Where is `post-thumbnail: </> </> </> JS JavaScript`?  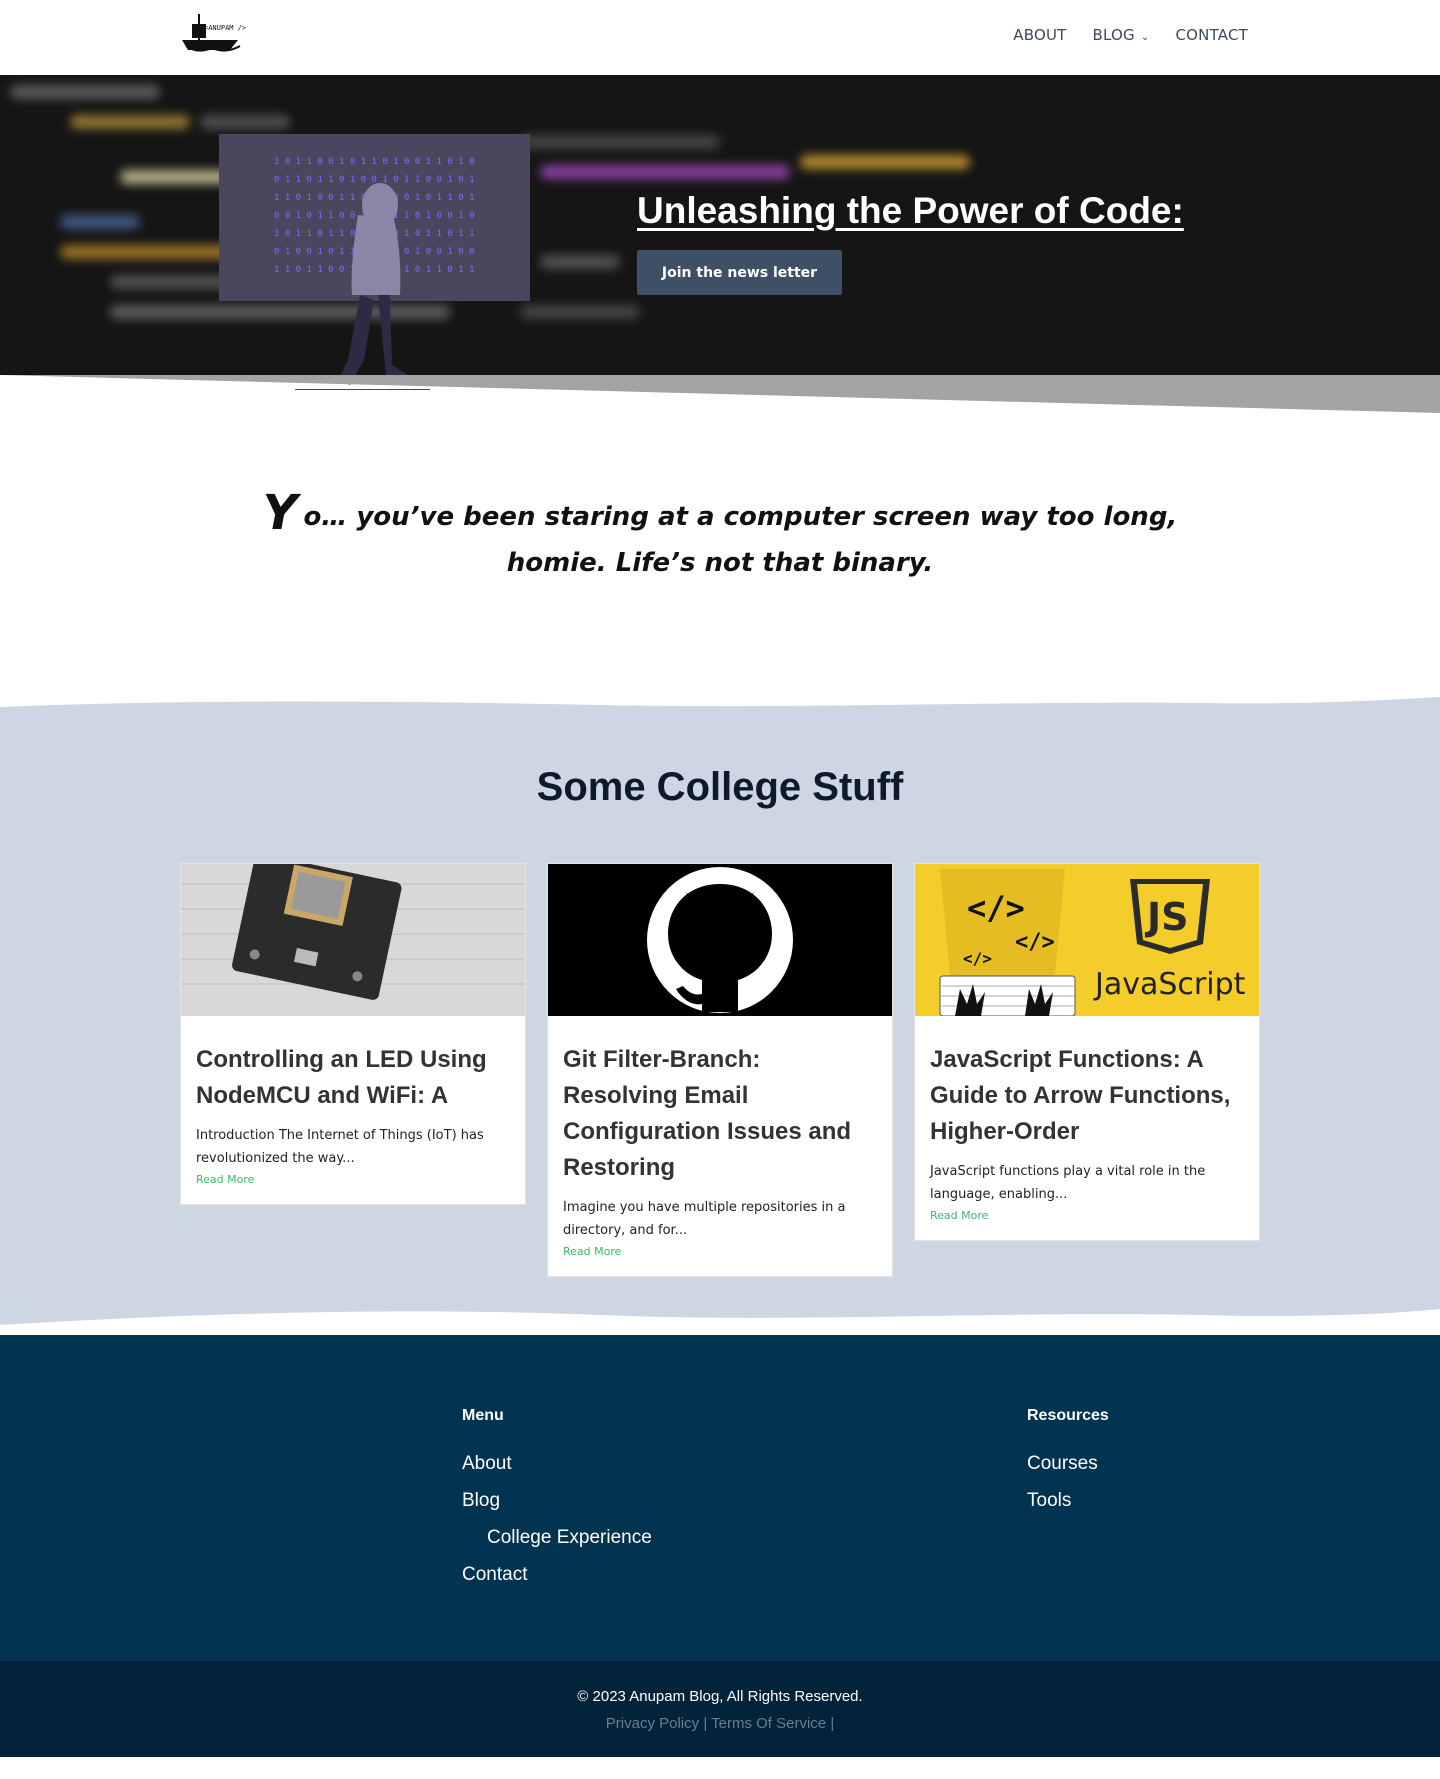
post-thumbnail: </> </> </> JS JavaScript is located at coordinates (1087, 940).